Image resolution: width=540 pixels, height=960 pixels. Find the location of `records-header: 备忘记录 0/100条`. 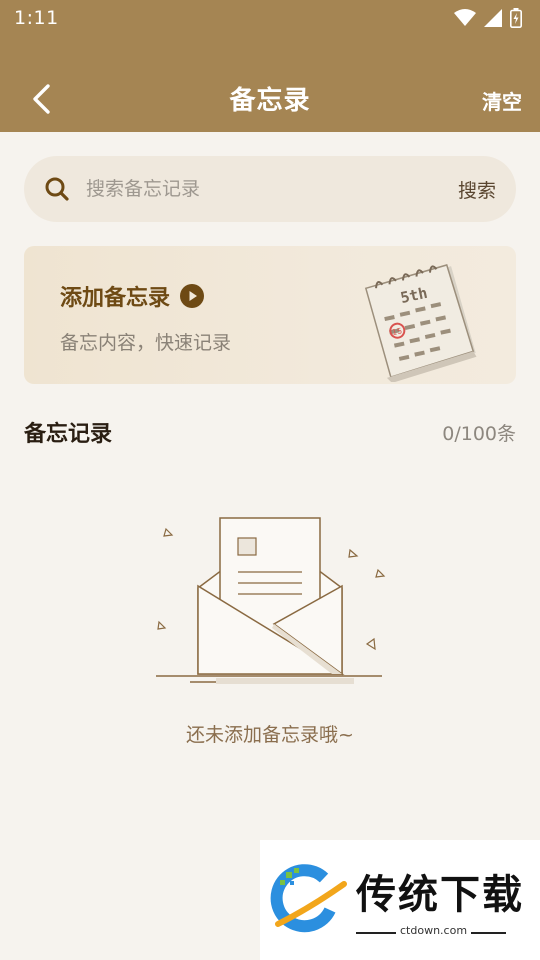

records-header: 备忘记录 0/100条 is located at coordinates (270, 432).